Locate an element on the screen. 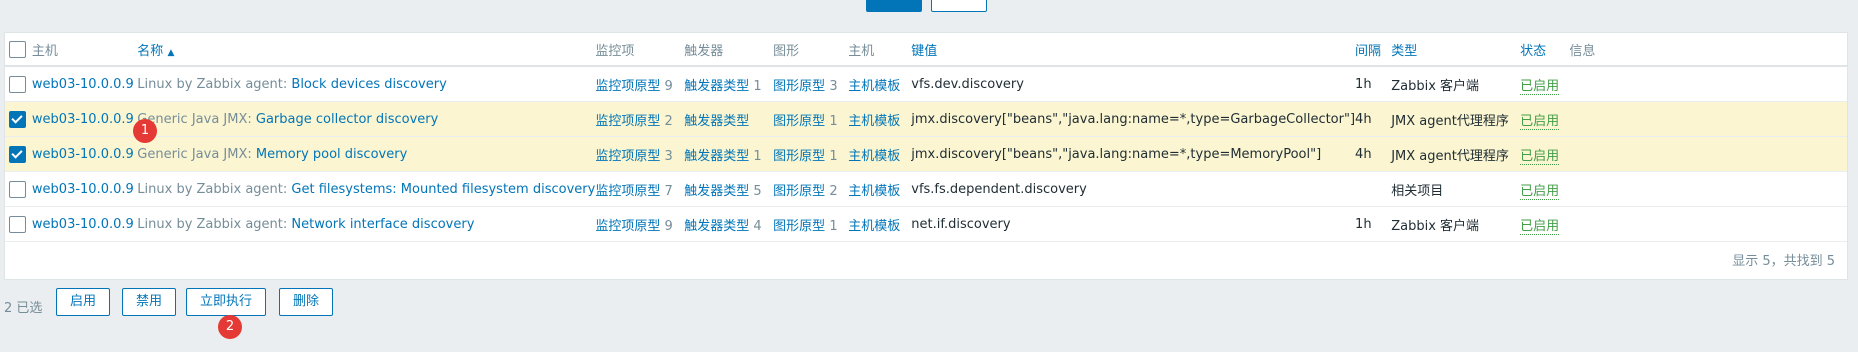 This screenshot has width=1858, height=352. item-prototypes-count: 2 is located at coordinates (668, 121).